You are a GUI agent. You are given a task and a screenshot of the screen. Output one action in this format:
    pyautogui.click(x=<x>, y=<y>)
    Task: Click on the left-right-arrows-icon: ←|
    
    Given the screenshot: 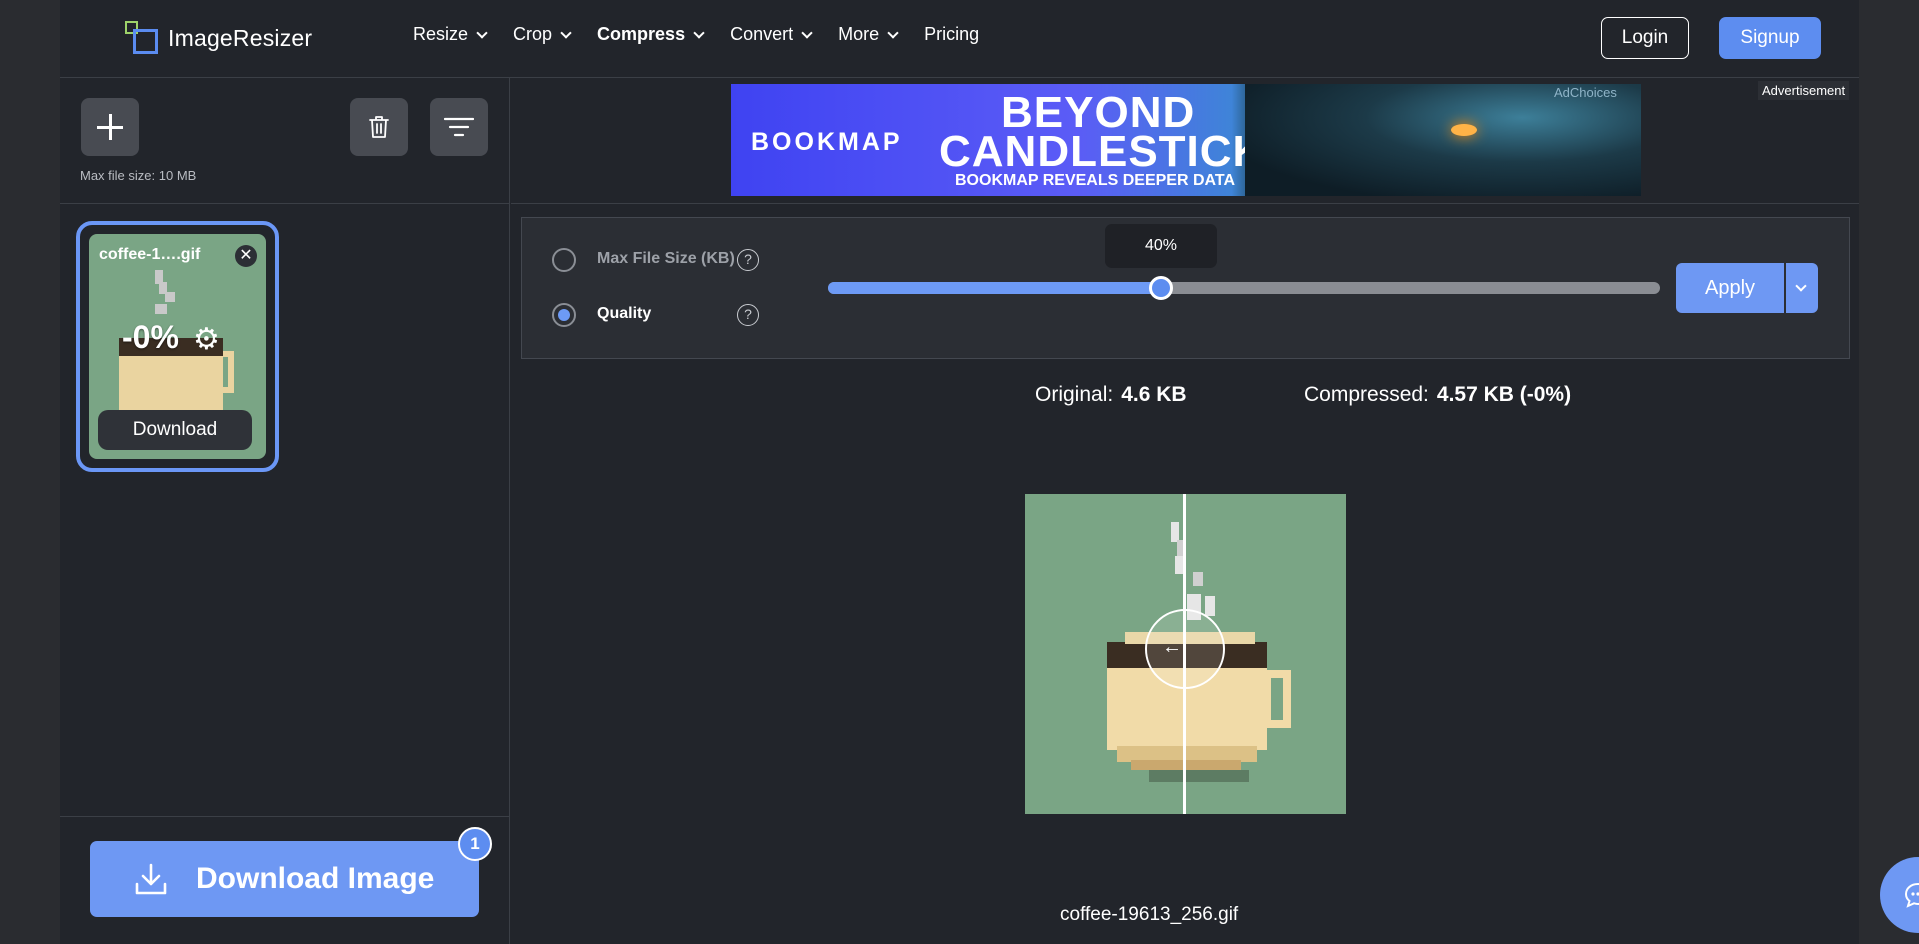 What is the action you would take?
    pyautogui.click(x=1174, y=647)
    